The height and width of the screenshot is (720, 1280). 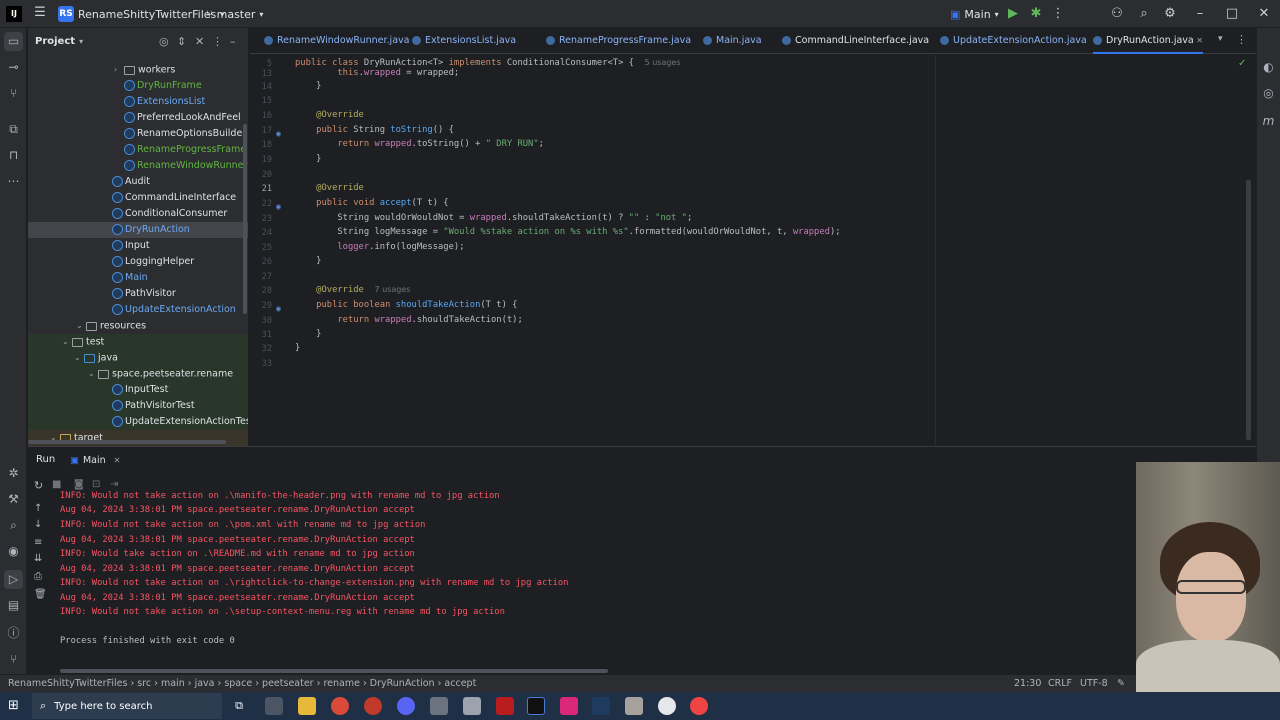 I want to click on app-rec-icon, so click(x=699, y=706).